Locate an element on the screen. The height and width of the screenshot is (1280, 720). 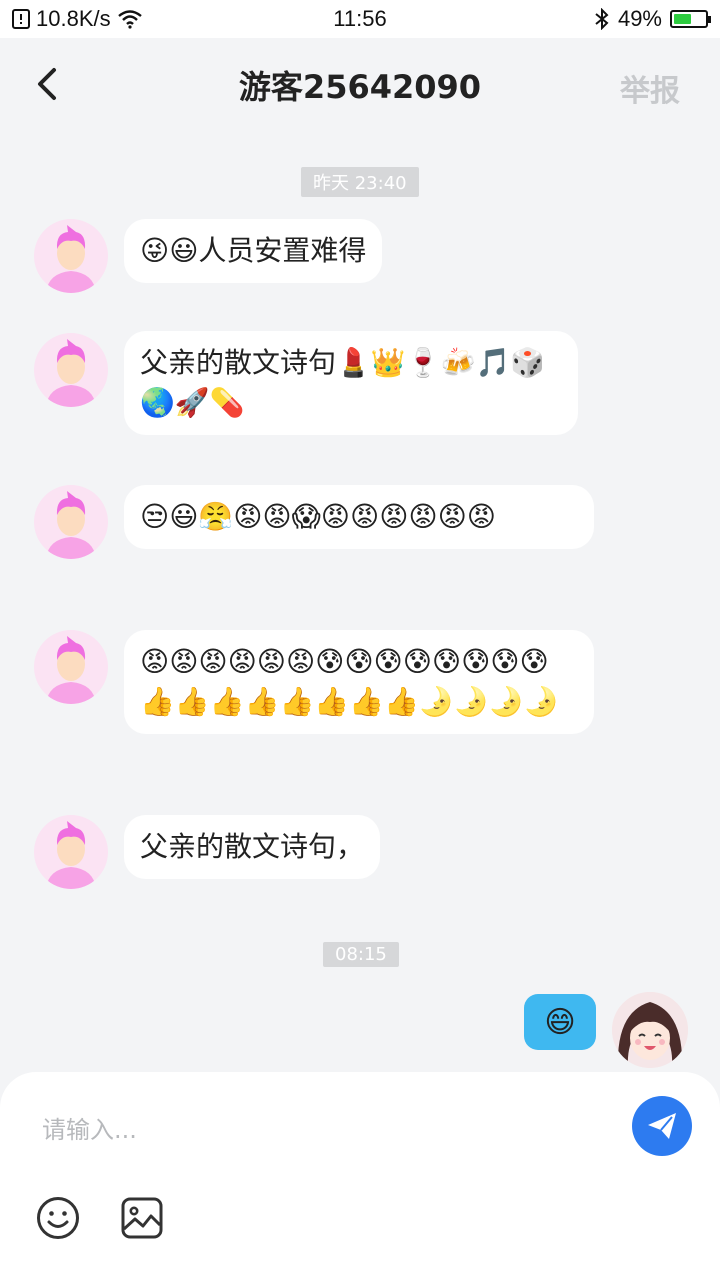
battery-percent: 49% is located at coordinates (639, 18).